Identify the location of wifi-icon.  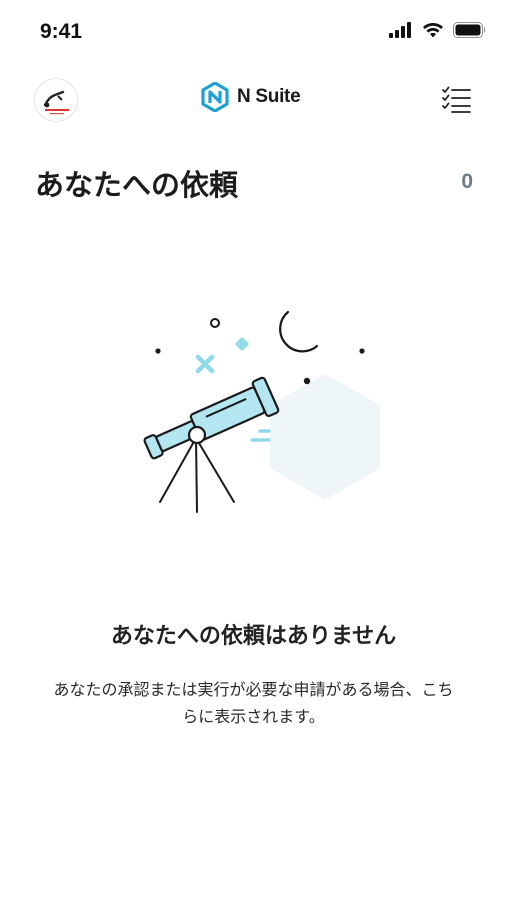
(433, 30).